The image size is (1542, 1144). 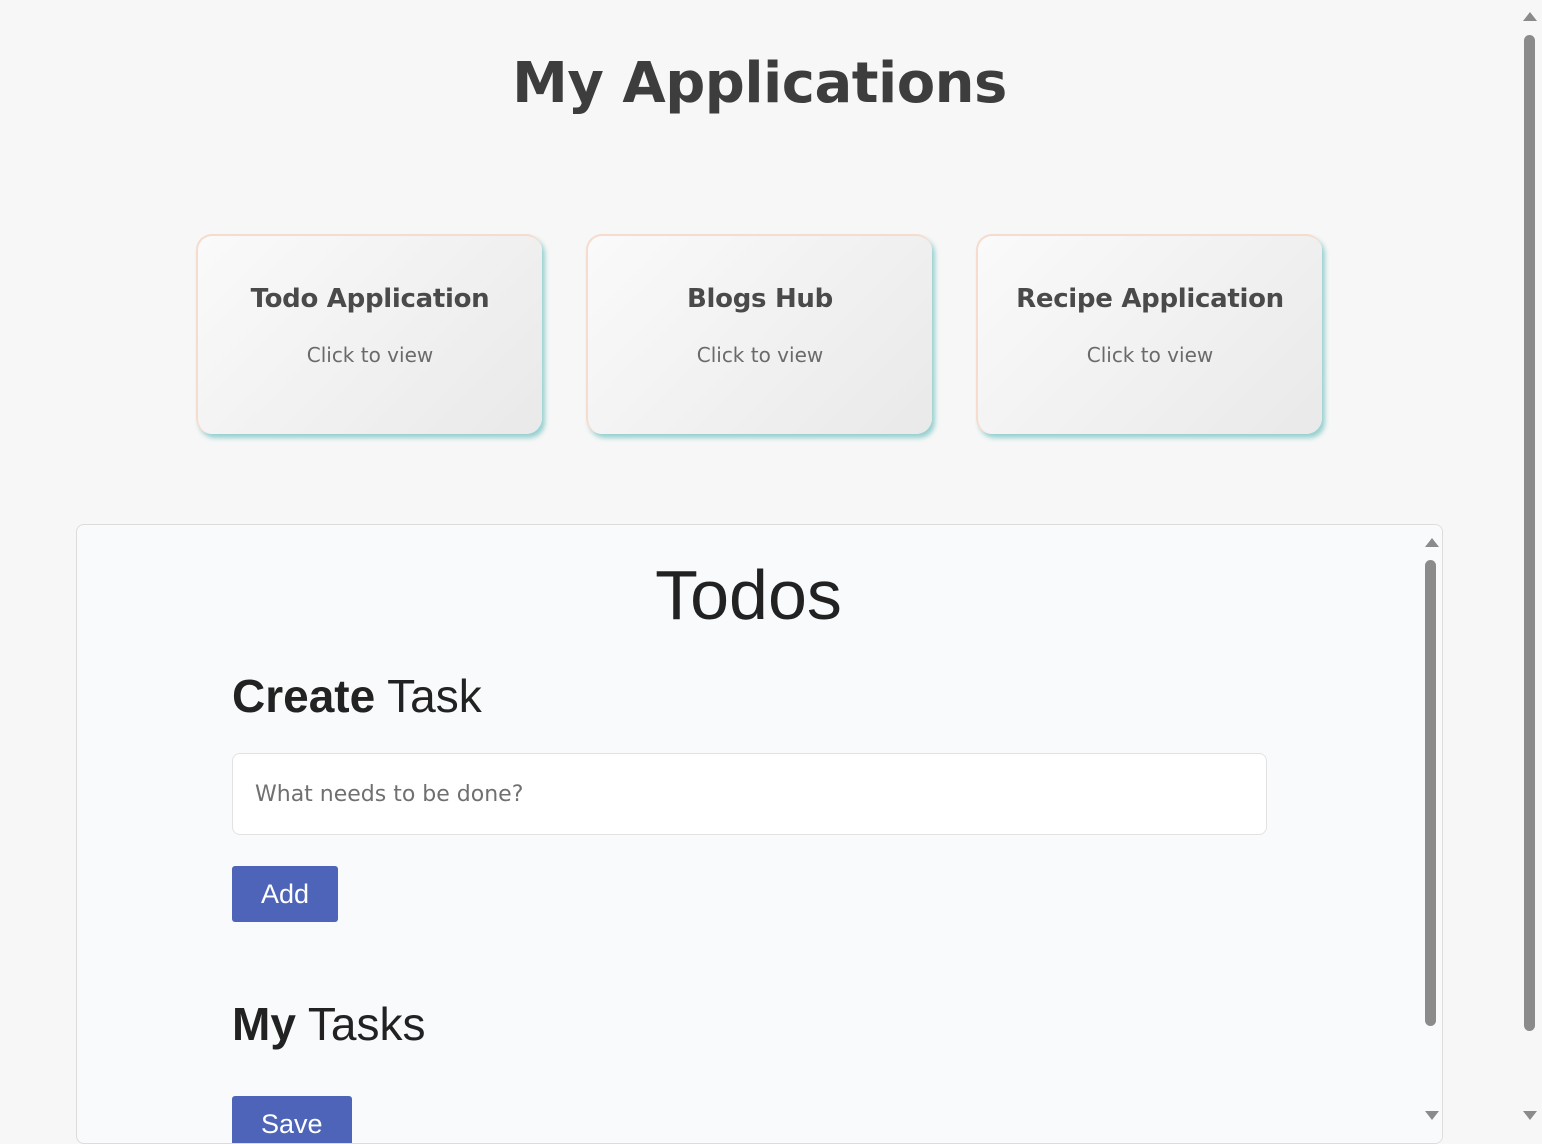 I want to click on app-card-recipe: Recipe Application Click to view, so click(x=1149, y=334).